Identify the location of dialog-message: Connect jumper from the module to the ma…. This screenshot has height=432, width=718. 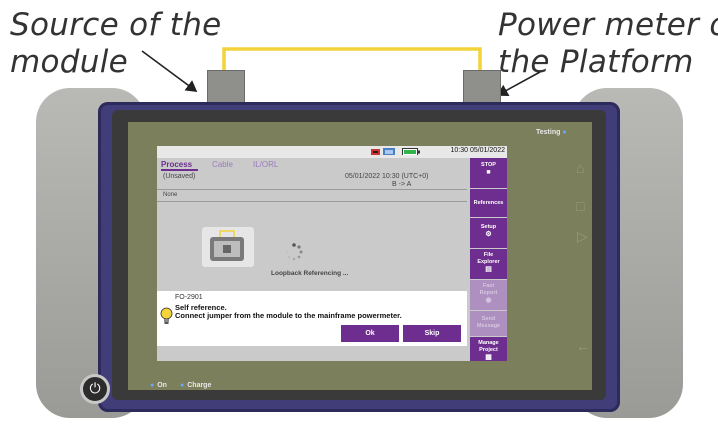
(288, 315).